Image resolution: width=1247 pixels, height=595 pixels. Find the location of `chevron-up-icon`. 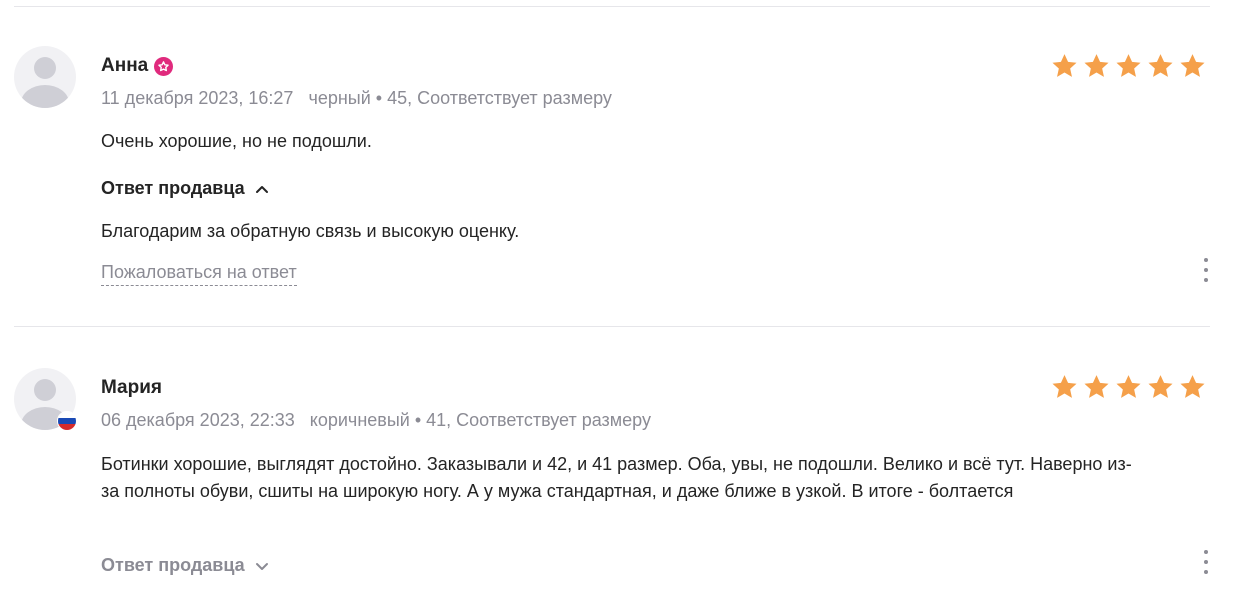

chevron-up-icon is located at coordinates (261, 189).